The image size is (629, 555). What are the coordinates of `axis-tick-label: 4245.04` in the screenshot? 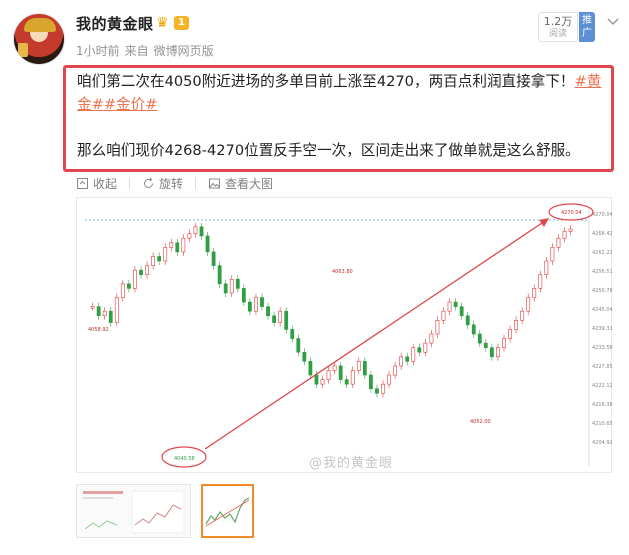 It's located at (602, 310).